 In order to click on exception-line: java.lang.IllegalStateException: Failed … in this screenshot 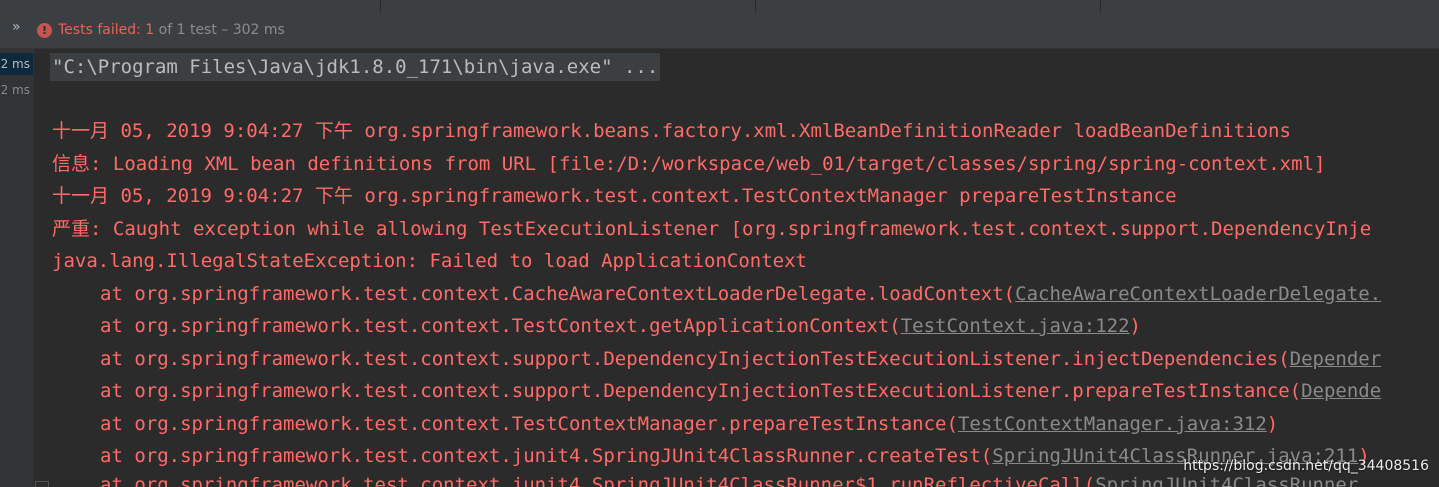, I will do `click(429, 261)`.